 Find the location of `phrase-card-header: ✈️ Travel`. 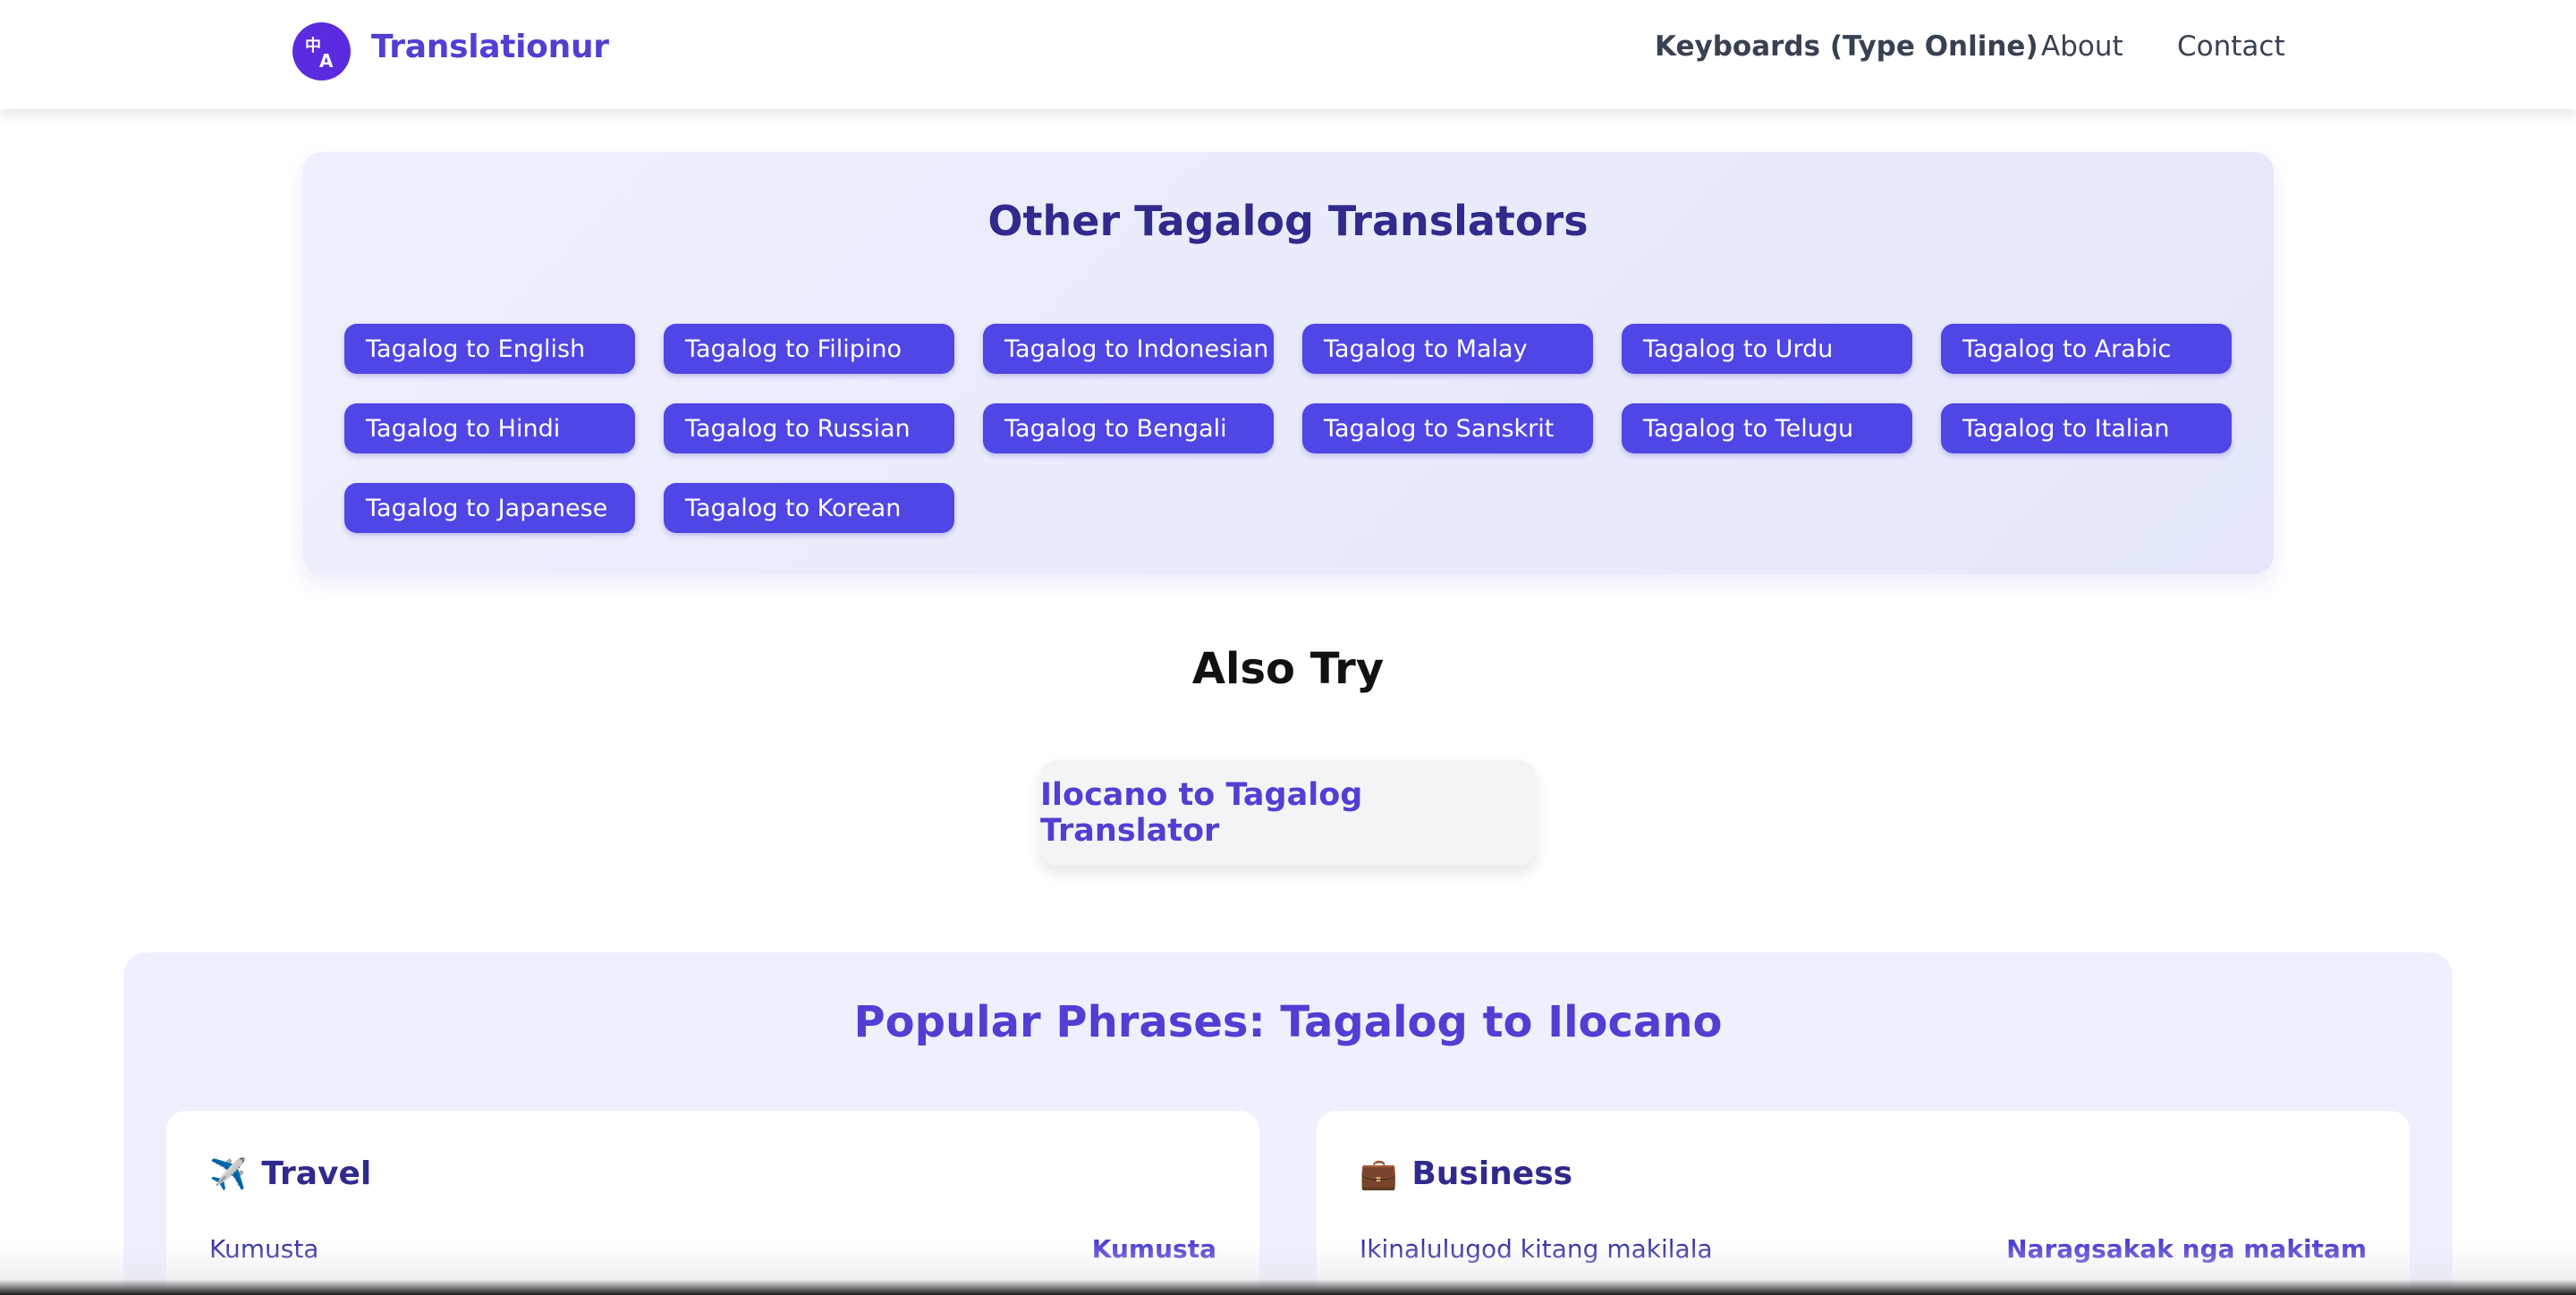

phrase-card-header: ✈️ Travel is located at coordinates (290, 1173).